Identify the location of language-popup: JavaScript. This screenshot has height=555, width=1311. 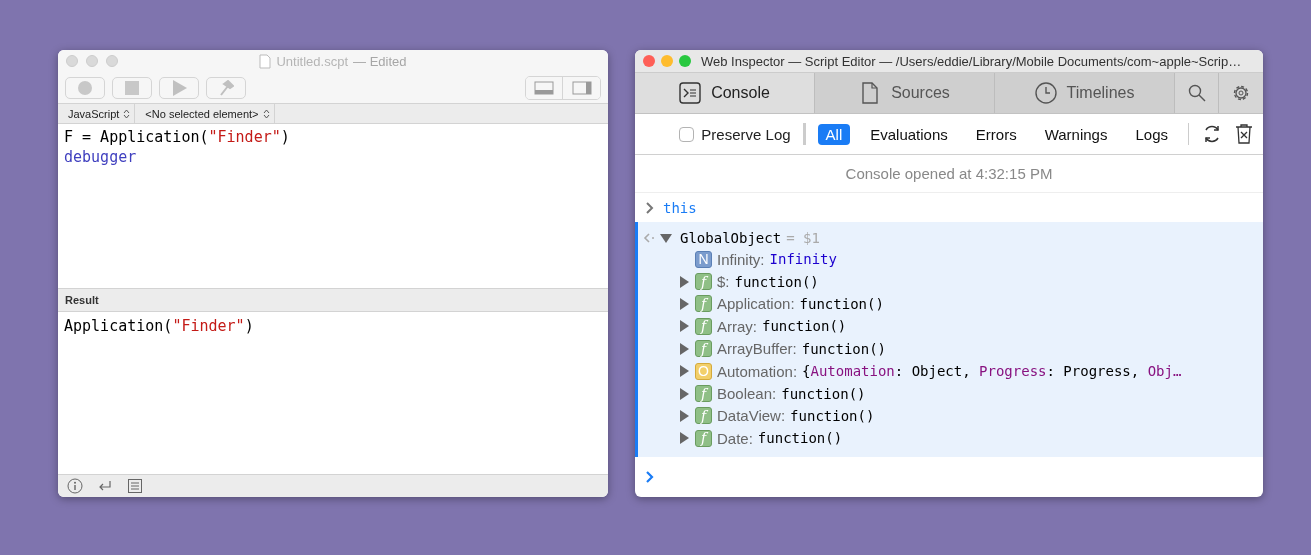
(97, 113).